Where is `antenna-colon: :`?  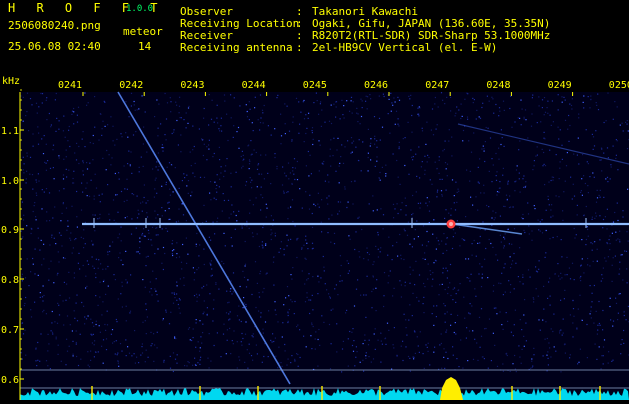 antenna-colon: : is located at coordinates (299, 47).